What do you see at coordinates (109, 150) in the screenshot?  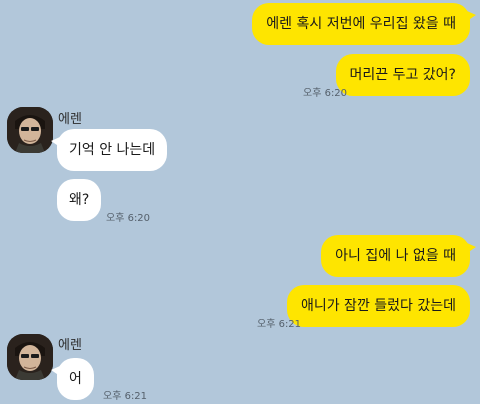 I see `incoming-message: 기억 안 나는데` at bounding box center [109, 150].